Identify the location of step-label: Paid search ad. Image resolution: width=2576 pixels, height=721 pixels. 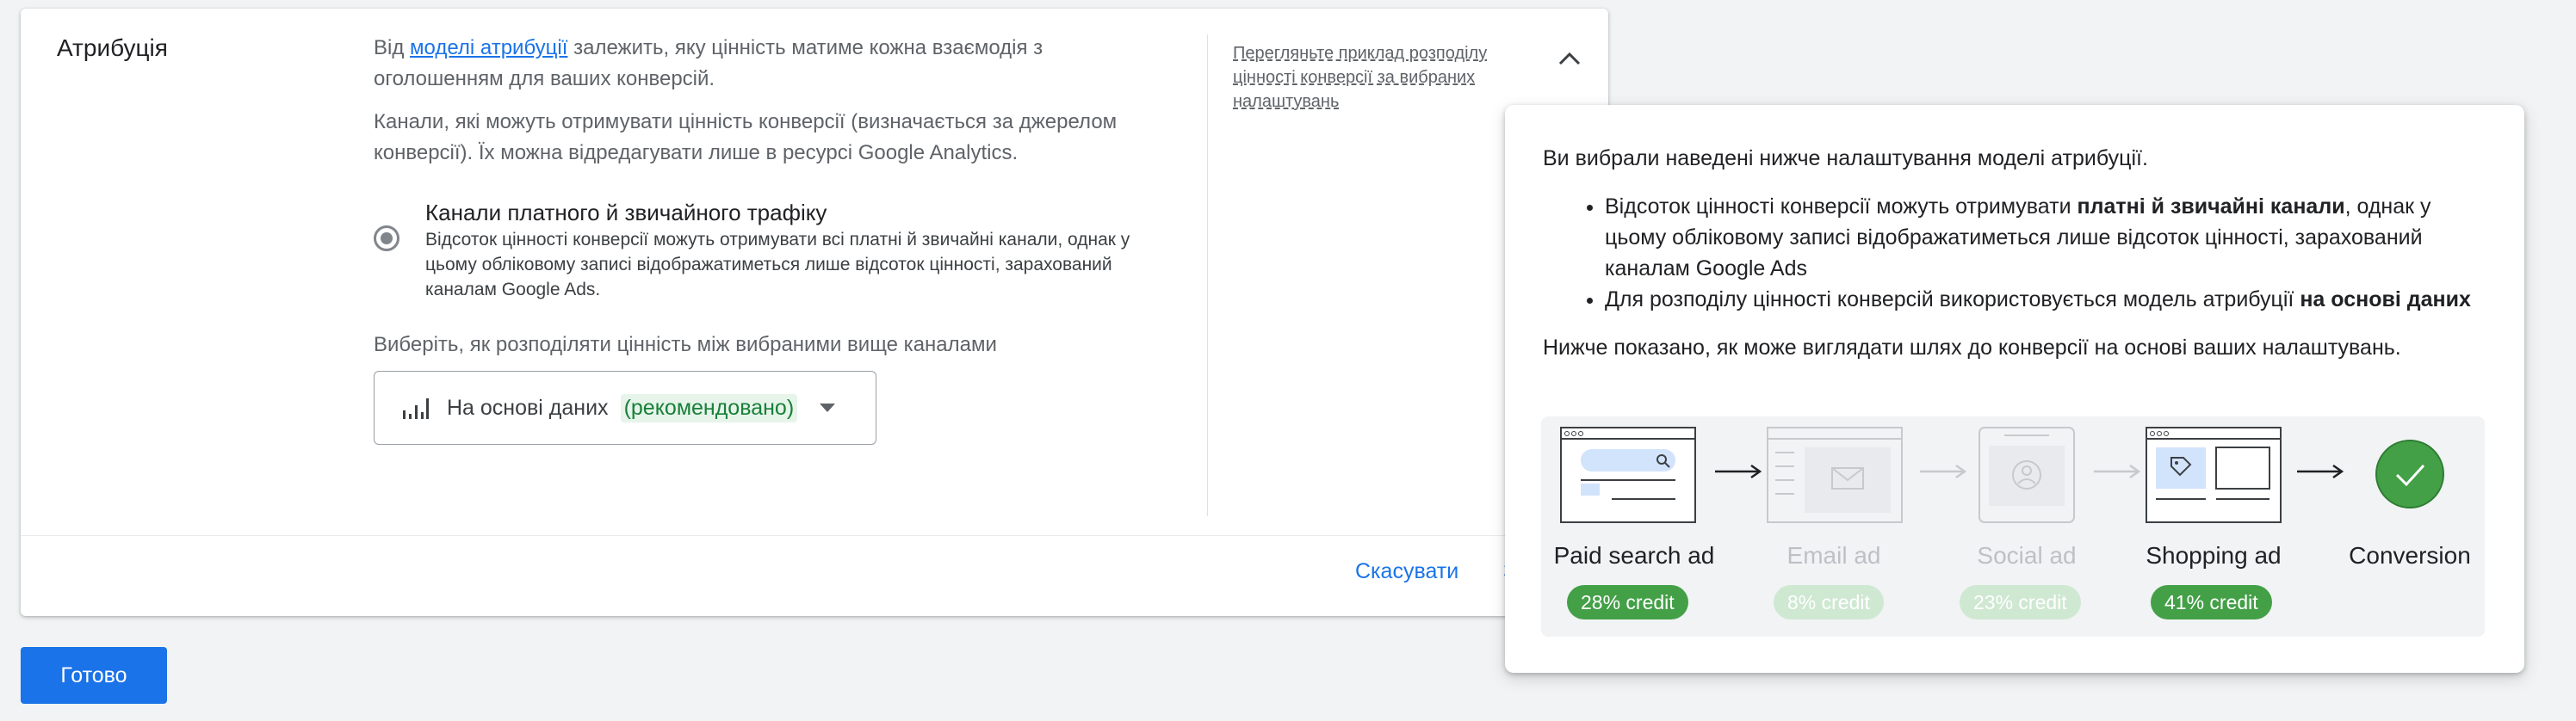
(1634, 555).